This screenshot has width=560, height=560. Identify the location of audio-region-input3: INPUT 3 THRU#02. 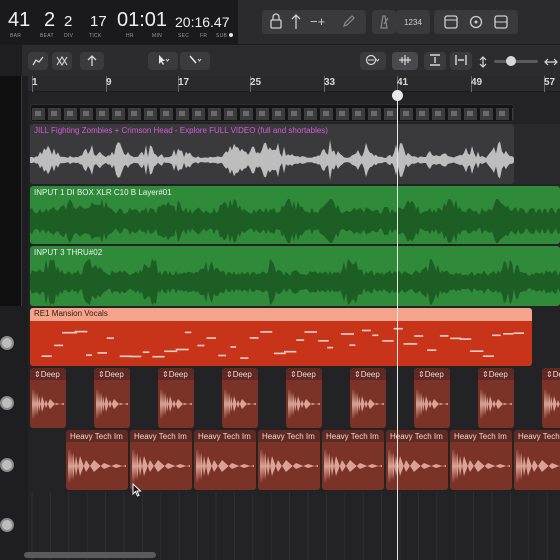
(295, 276).